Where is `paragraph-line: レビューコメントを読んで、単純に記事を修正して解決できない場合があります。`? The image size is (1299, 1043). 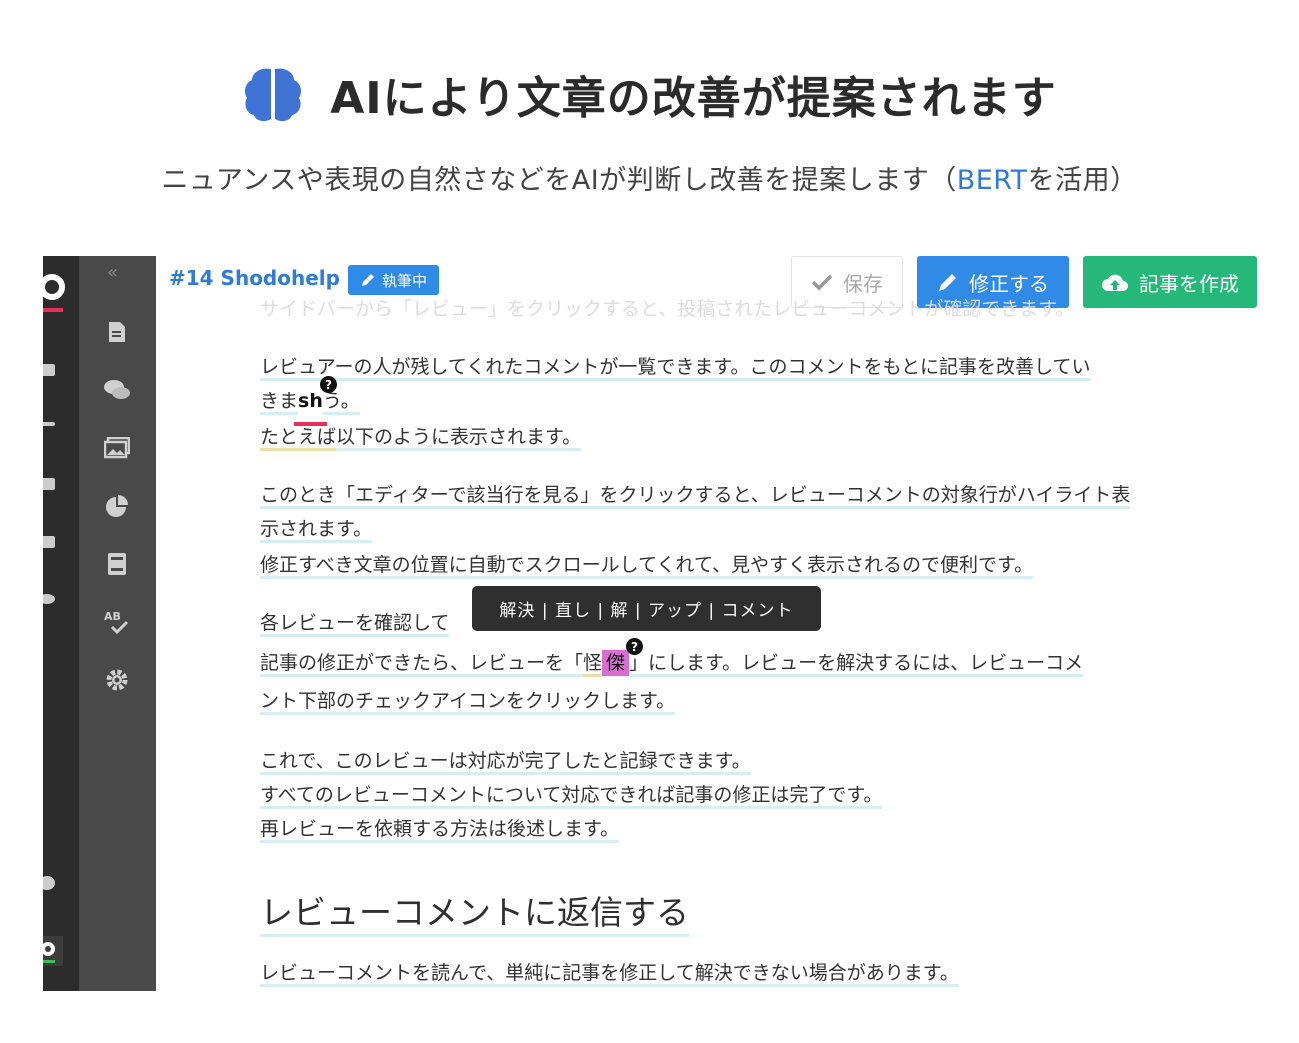 paragraph-line: レビューコメントを読んで、単純に記事を修正して解決できない場合があります。 is located at coordinates (609, 972).